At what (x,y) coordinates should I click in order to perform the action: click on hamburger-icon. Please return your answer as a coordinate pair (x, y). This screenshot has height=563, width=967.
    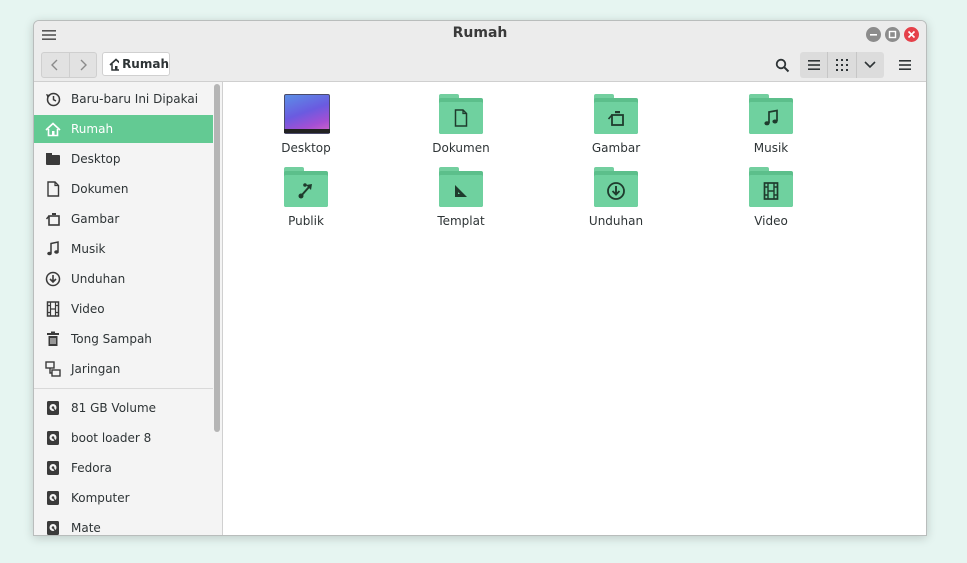
    Looking at the image, I should click on (905, 65).